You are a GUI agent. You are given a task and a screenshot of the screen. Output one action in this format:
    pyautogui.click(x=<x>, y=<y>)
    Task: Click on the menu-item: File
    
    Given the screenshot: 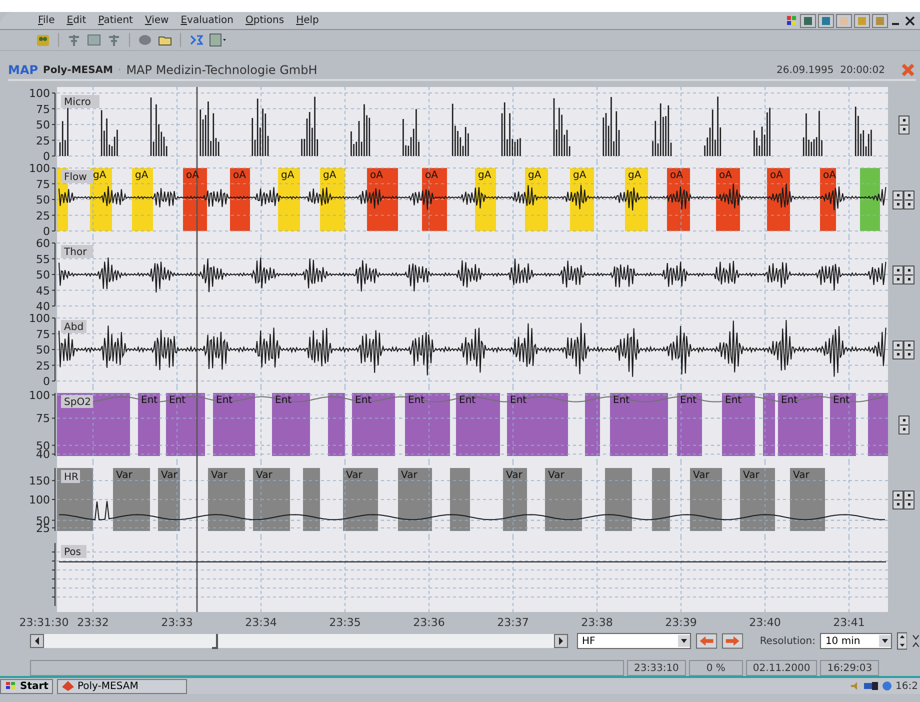 What is the action you would take?
    pyautogui.click(x=46, y=20)
    